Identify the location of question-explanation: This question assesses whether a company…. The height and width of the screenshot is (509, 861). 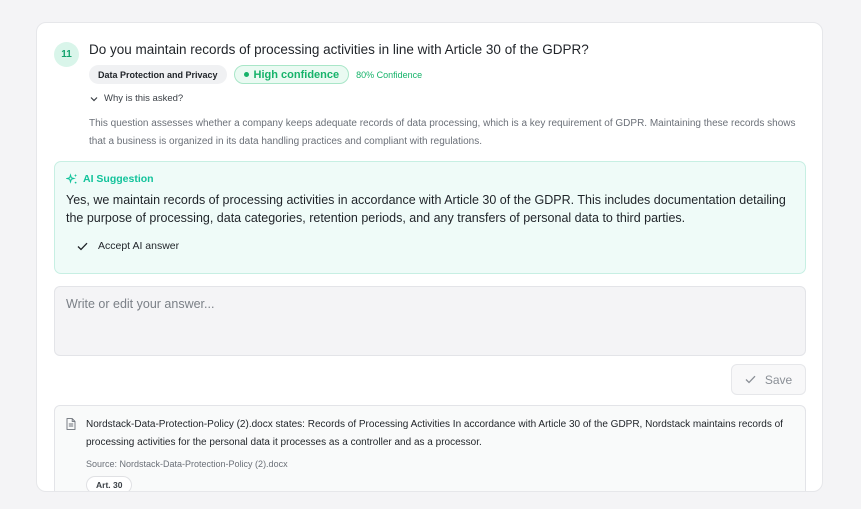
(442, 132).